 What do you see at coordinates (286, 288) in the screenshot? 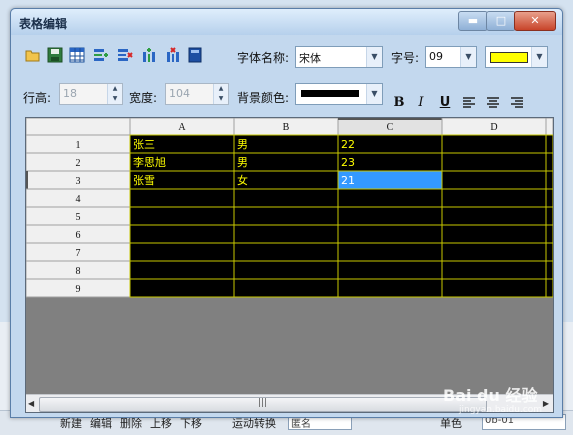
I see `table-cell-B9` at bounding box center [286, 288].